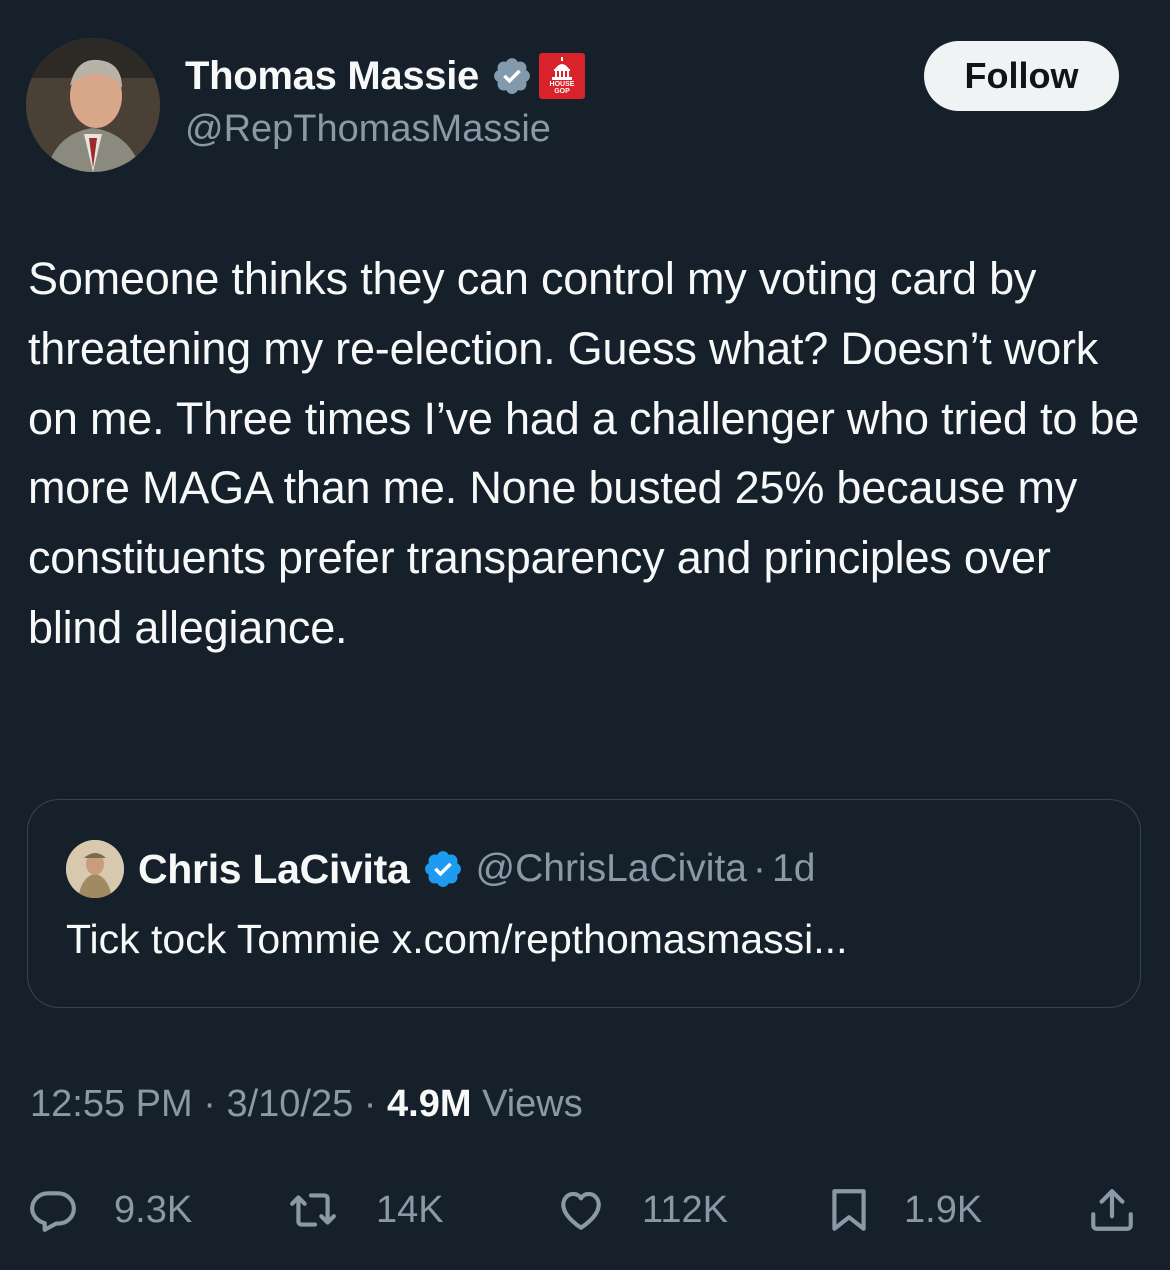 The image size is (1170, 1270). Describe the element at coordinates (943, 1209) in the screenshot. I see `bookmark-count: 1.9K` at that location.